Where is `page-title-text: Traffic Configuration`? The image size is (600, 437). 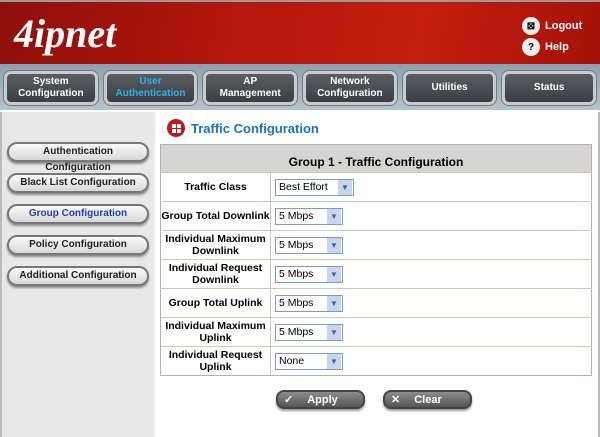 page-title-text: Traffic Configuration is located at coordinates (255, 128).